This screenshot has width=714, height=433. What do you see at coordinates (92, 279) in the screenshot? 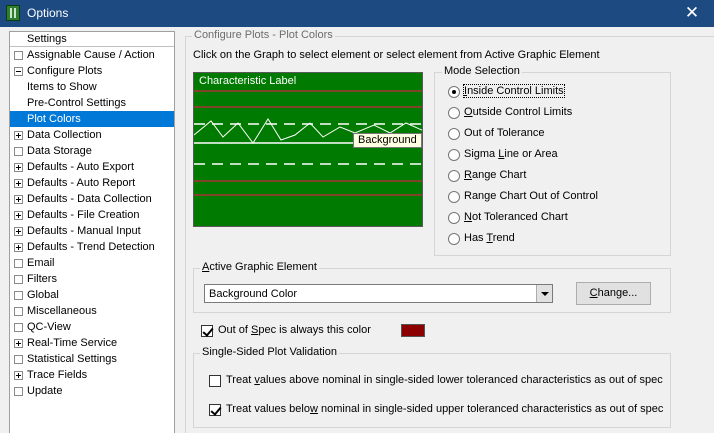
I see `tree-item: Filters` at bounding box center [92, 279].